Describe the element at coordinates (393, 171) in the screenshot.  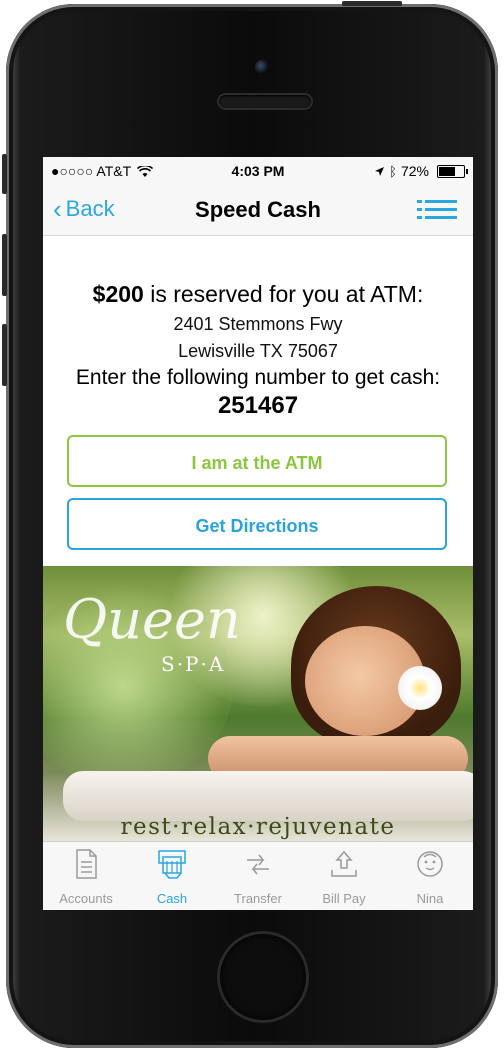
I see `bluetooth-icon: ᛒ` at that location.